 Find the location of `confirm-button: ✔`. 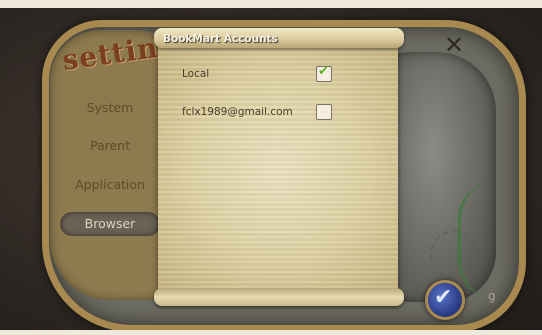

confirm-button: ✔ is located at coordinates (445, 300).